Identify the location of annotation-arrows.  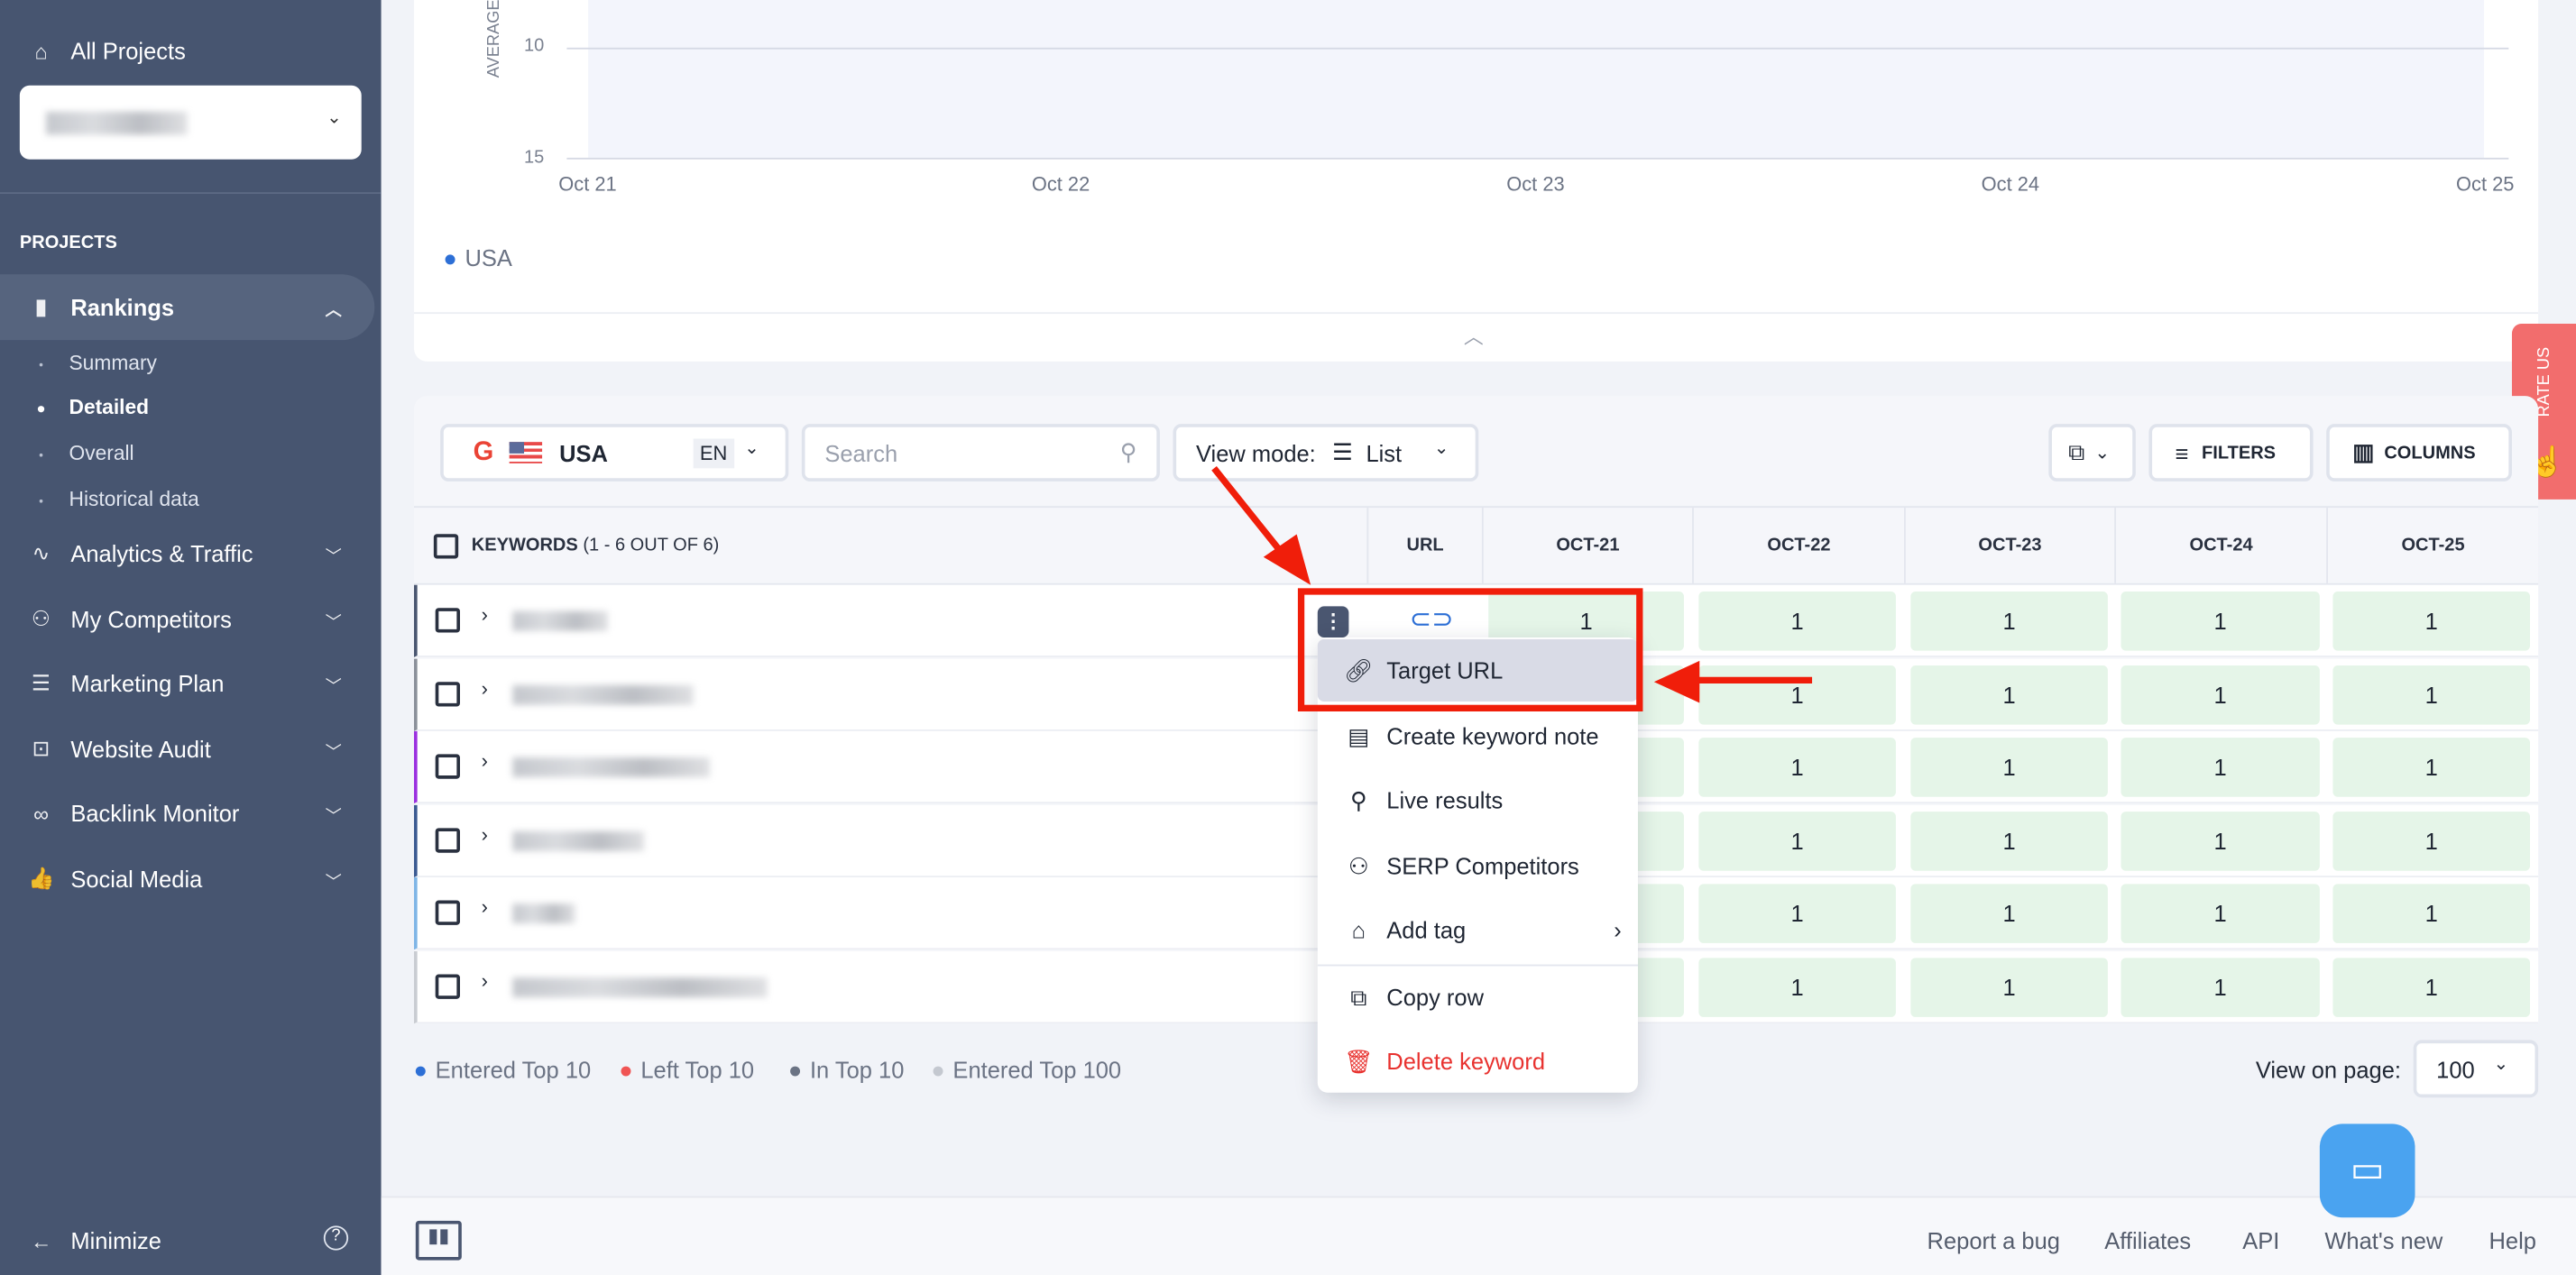
(1512, 584).